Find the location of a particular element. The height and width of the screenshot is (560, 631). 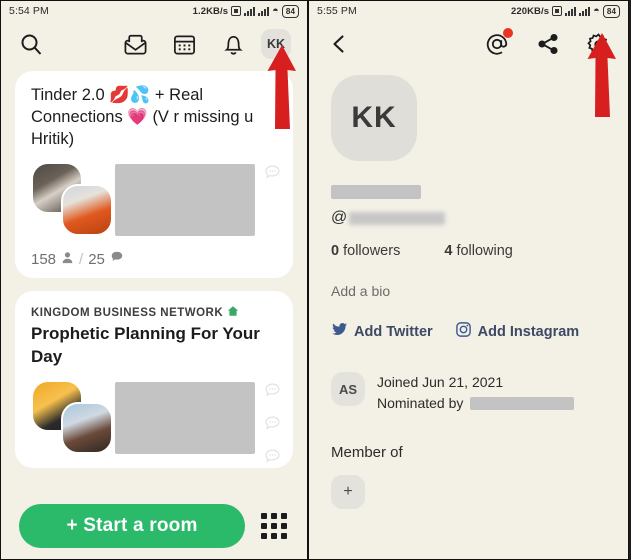

share-icon is located at coordinates (547, 44).